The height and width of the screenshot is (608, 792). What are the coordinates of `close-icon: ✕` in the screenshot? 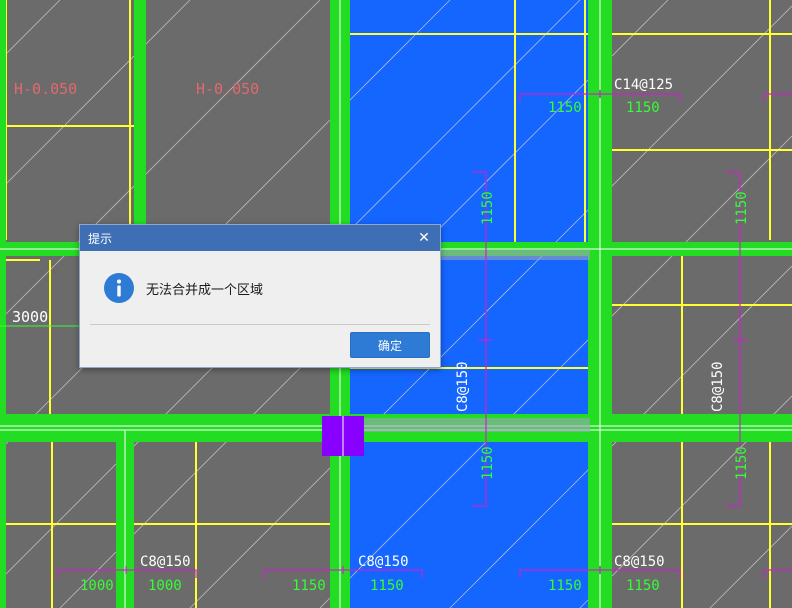 It's located at (424, 238).